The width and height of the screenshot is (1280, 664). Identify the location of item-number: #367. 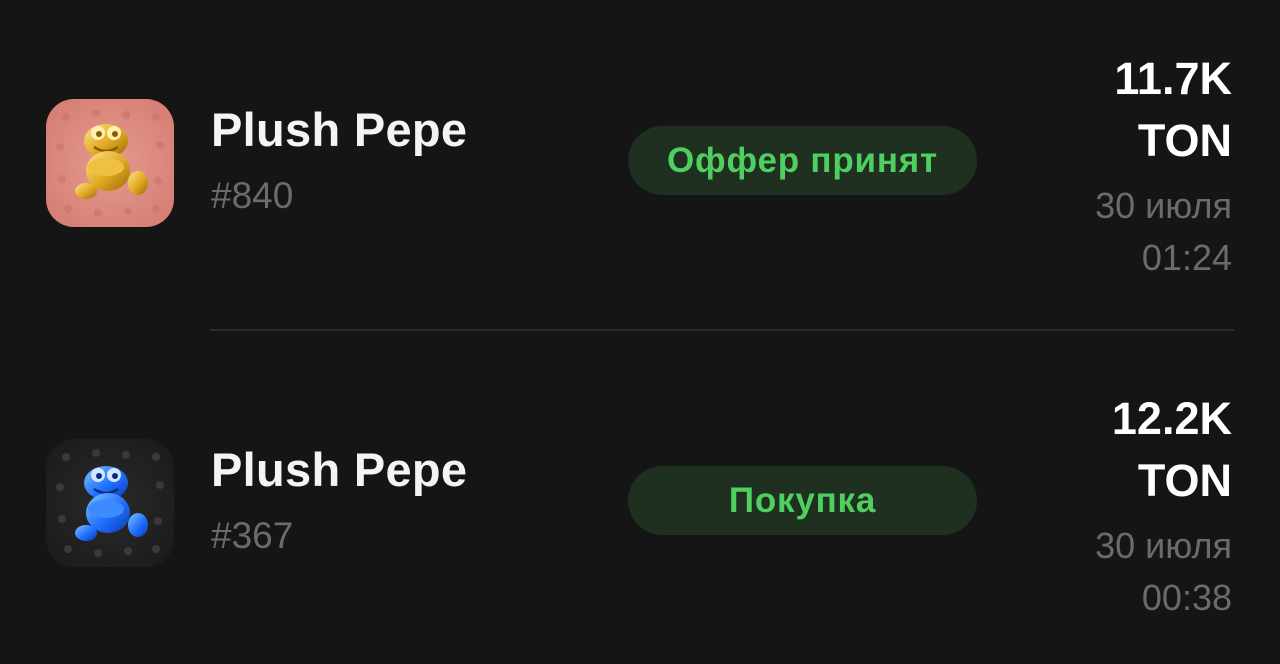
(252, 535).